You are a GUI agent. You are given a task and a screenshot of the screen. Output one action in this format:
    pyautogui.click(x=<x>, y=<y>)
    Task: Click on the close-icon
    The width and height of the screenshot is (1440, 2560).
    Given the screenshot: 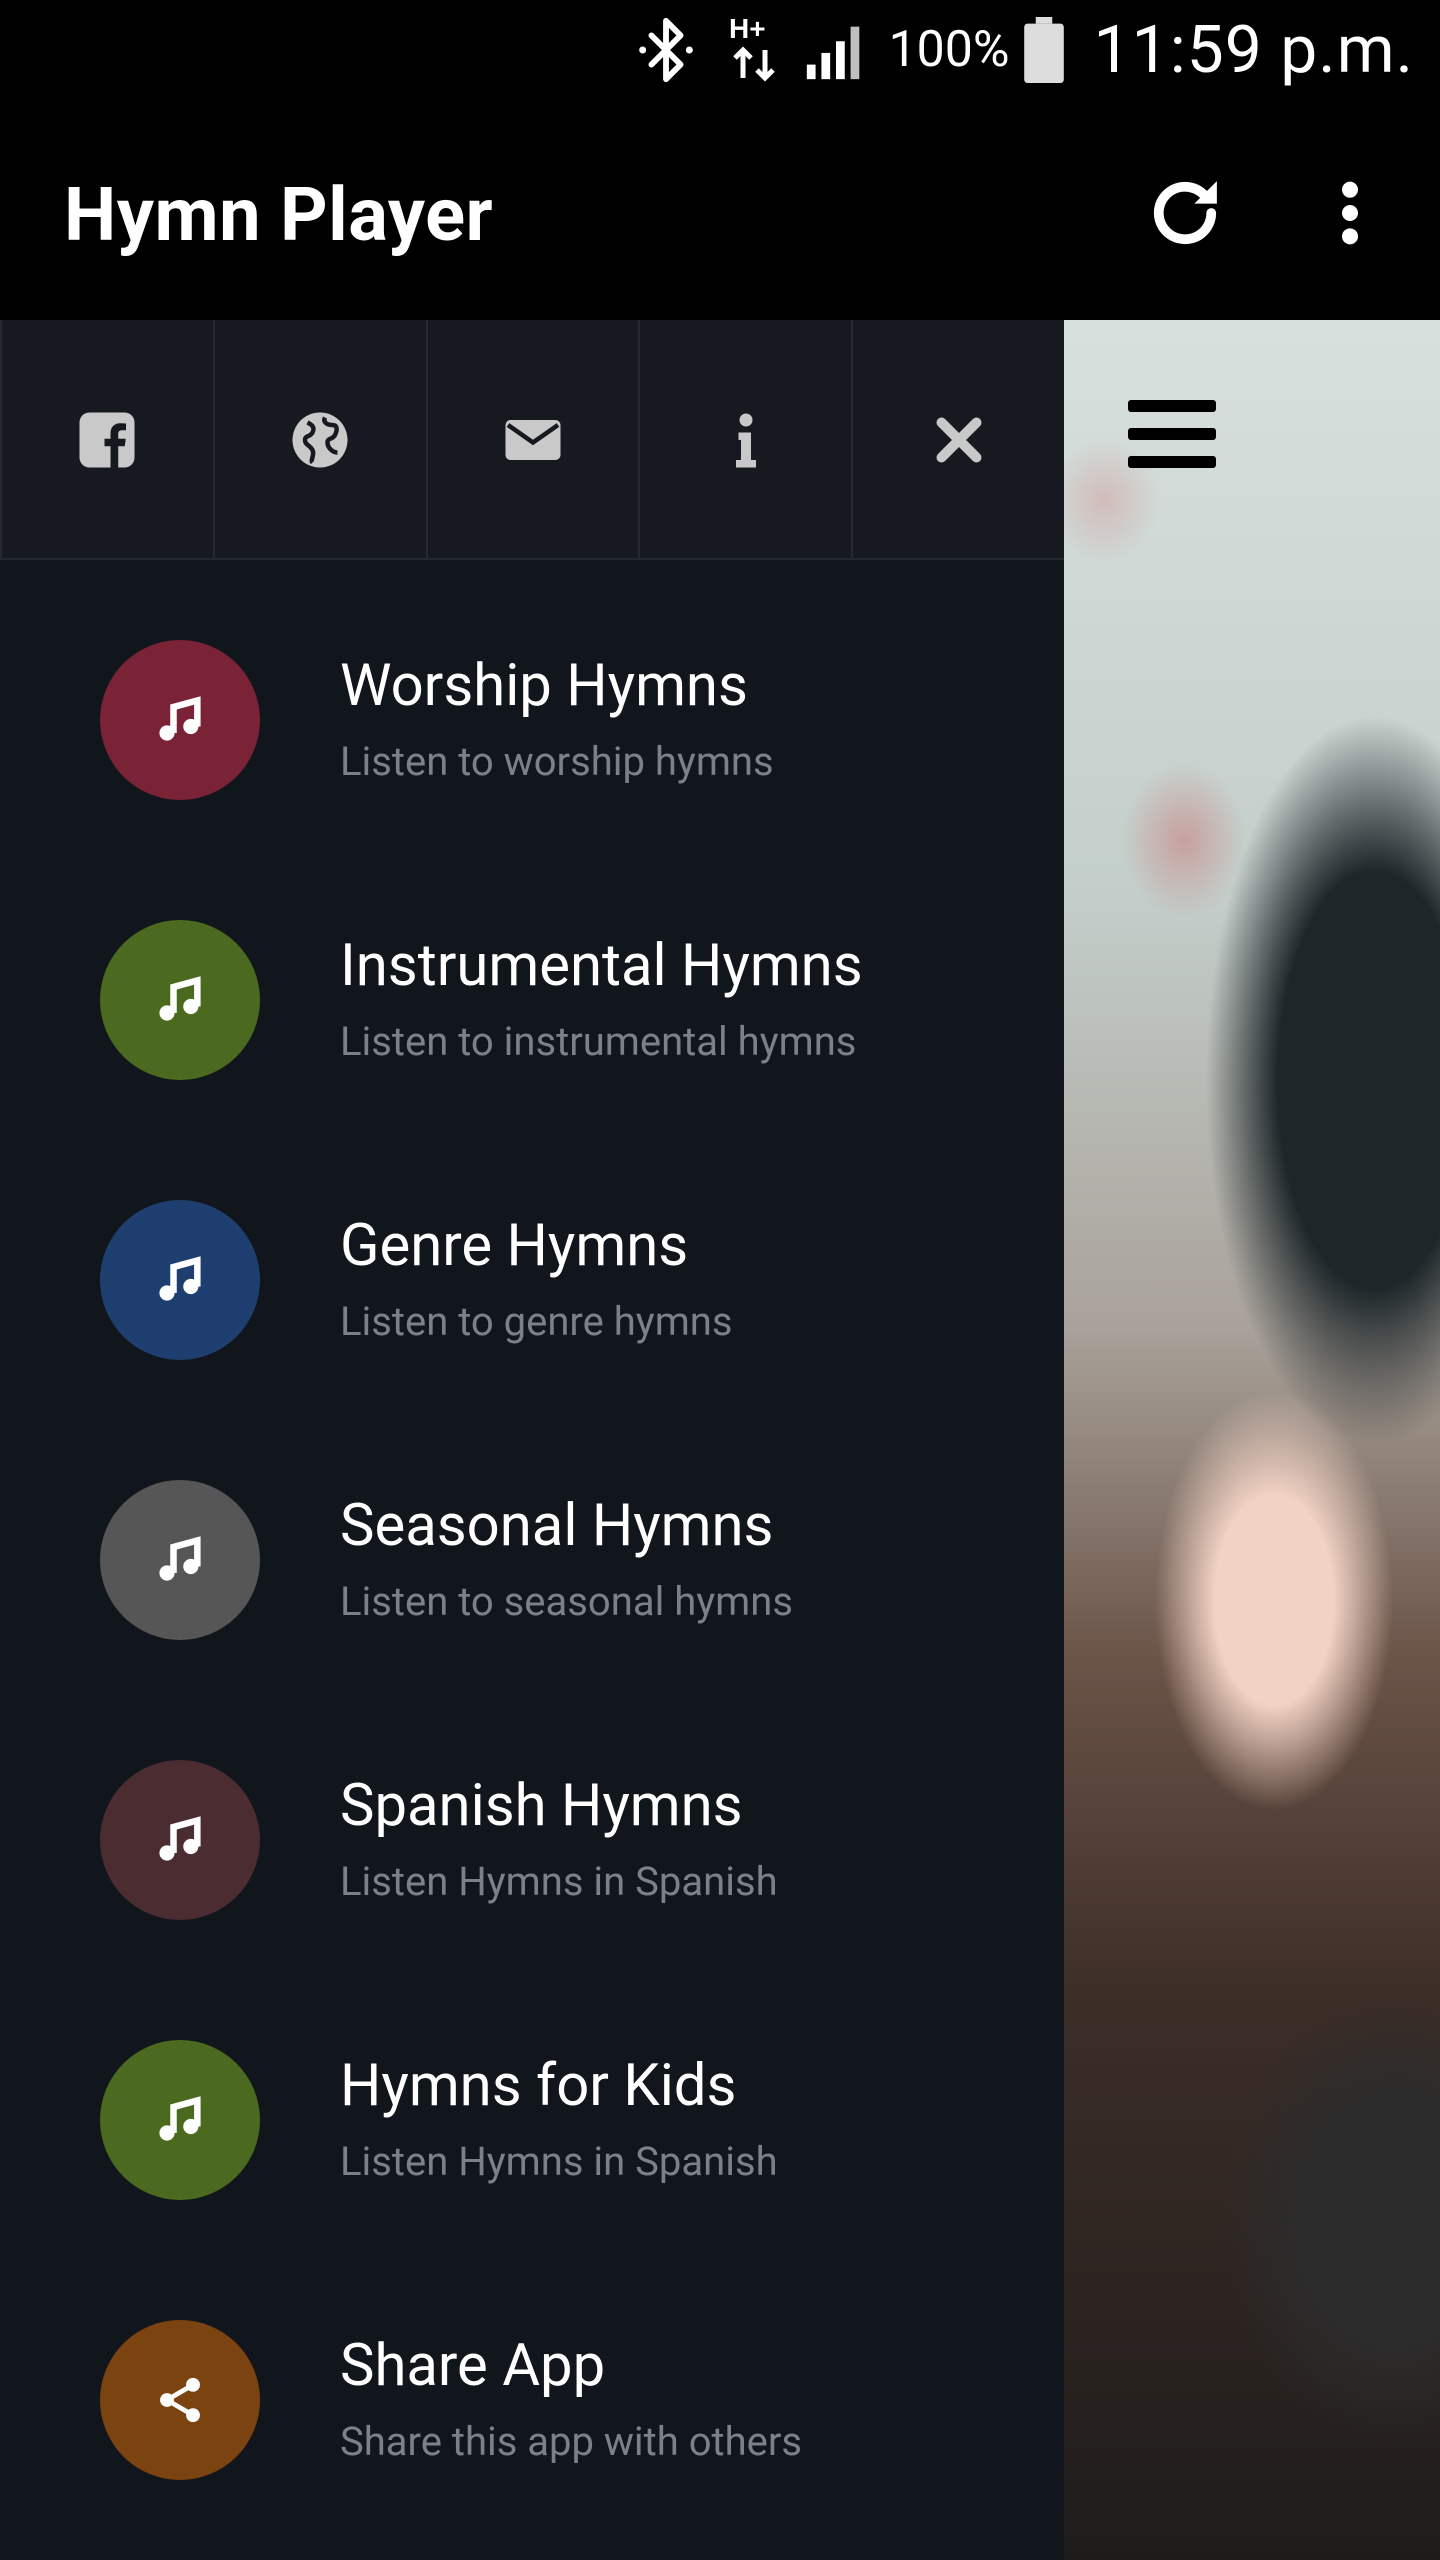 What is the action you would take?
    pyautogui.click(x=959, y=440)
    